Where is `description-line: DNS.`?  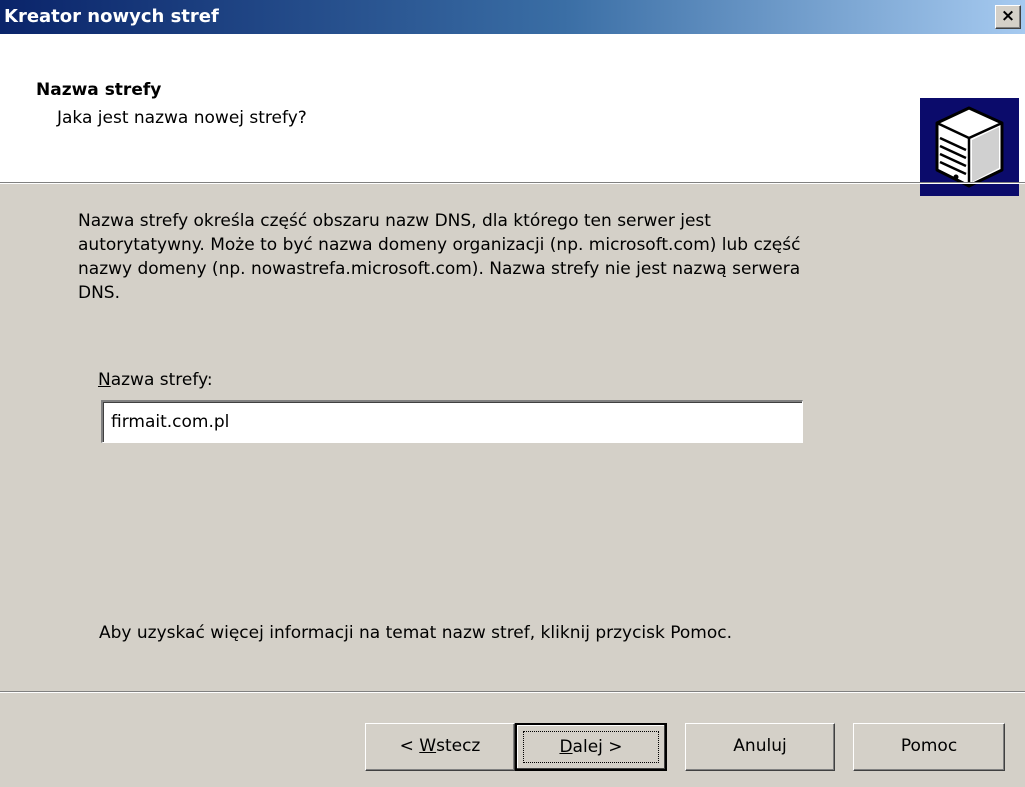
description-line: DNS. is located at coordinates (99, 293).